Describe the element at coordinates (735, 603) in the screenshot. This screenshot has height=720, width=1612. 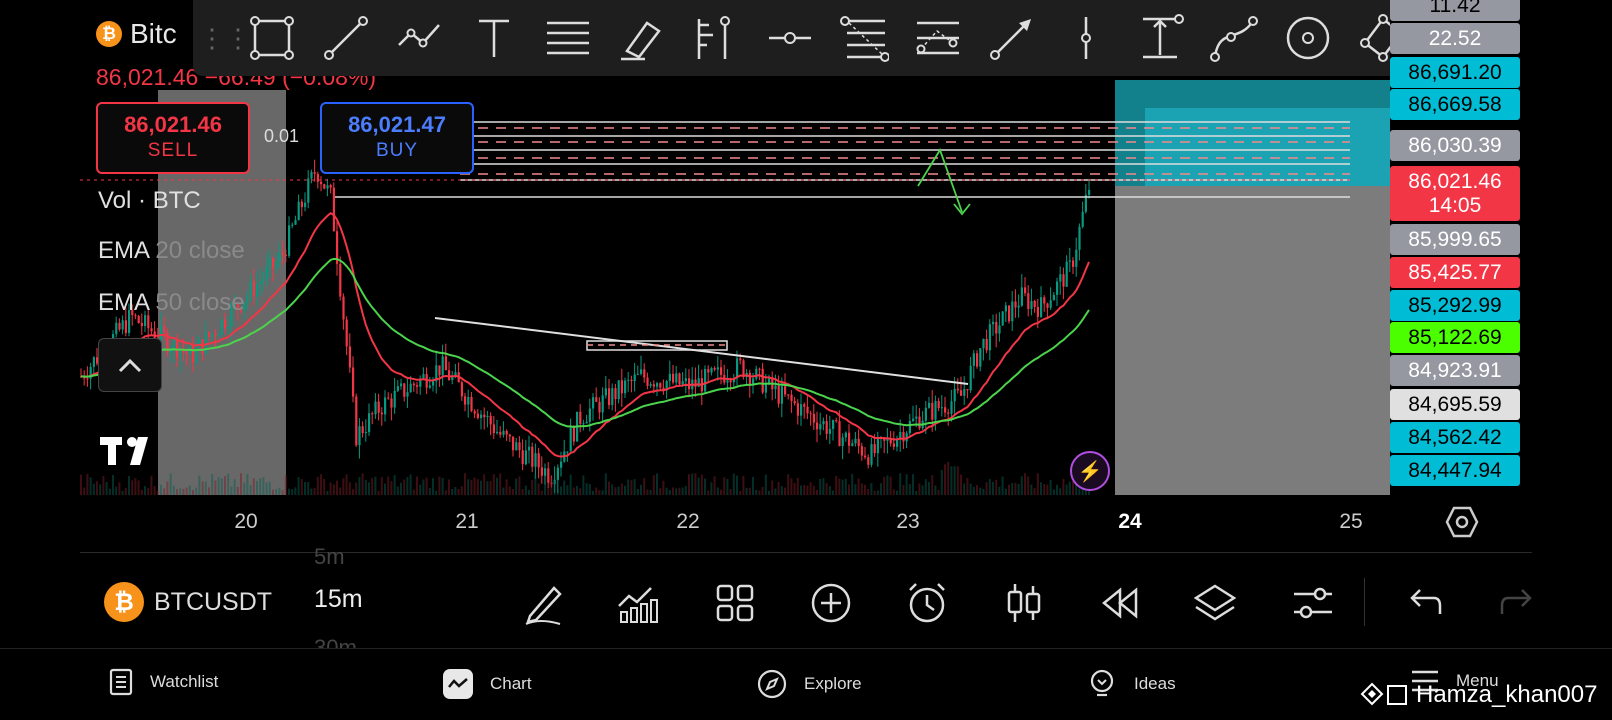
I see `layout-icon` at that location.